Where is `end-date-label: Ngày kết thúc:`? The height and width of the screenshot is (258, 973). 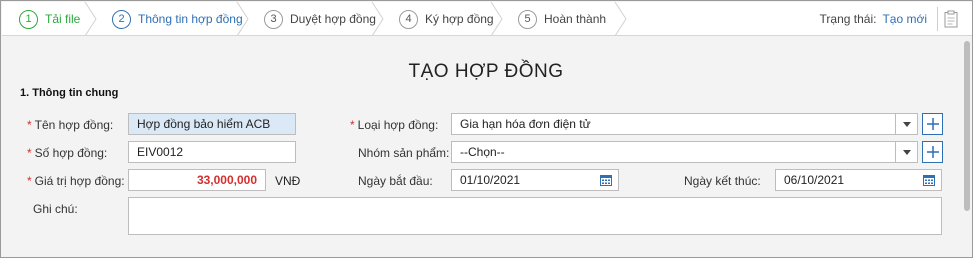
end-date-label: Ngày kết thúc: is located at coordinates (722, 181).